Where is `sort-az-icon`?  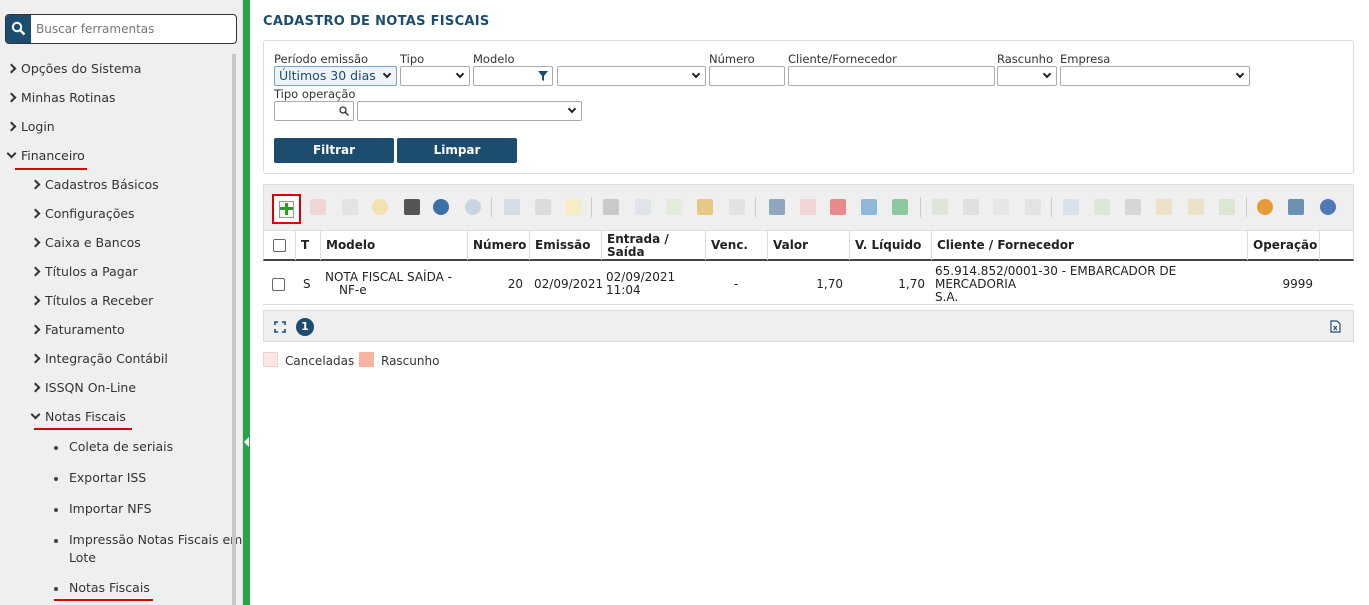
sort-az-icon is located at coordinates (412, 207).